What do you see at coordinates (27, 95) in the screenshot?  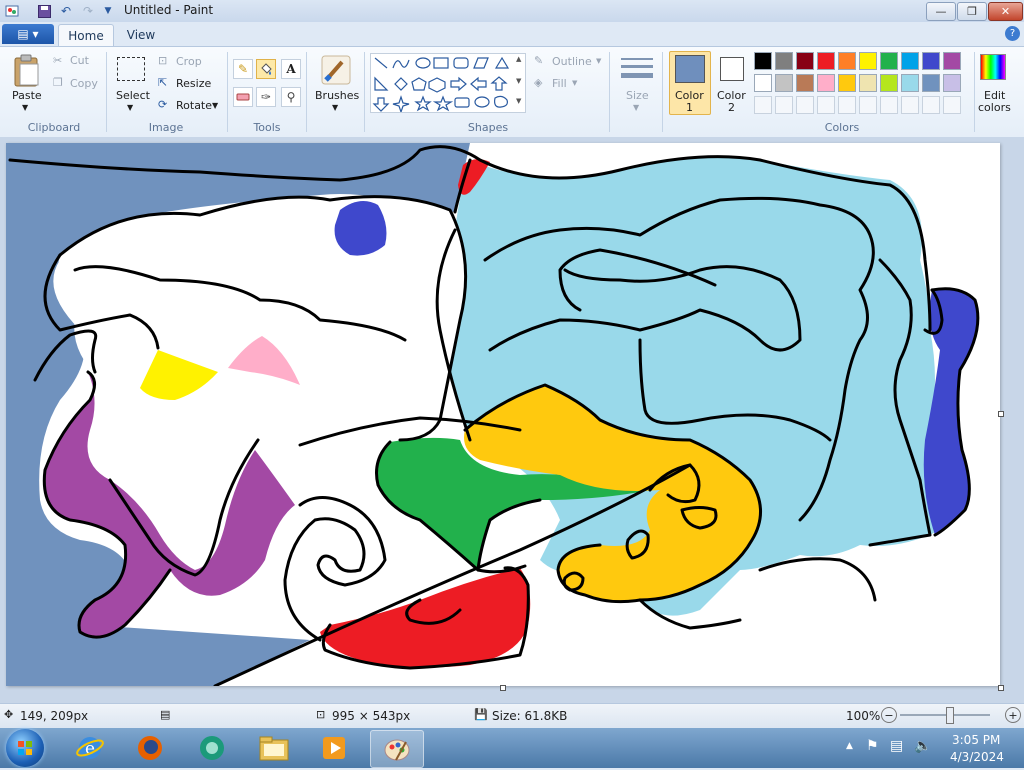 I see `paste-button: Paste` at bounding box center [27, 95].